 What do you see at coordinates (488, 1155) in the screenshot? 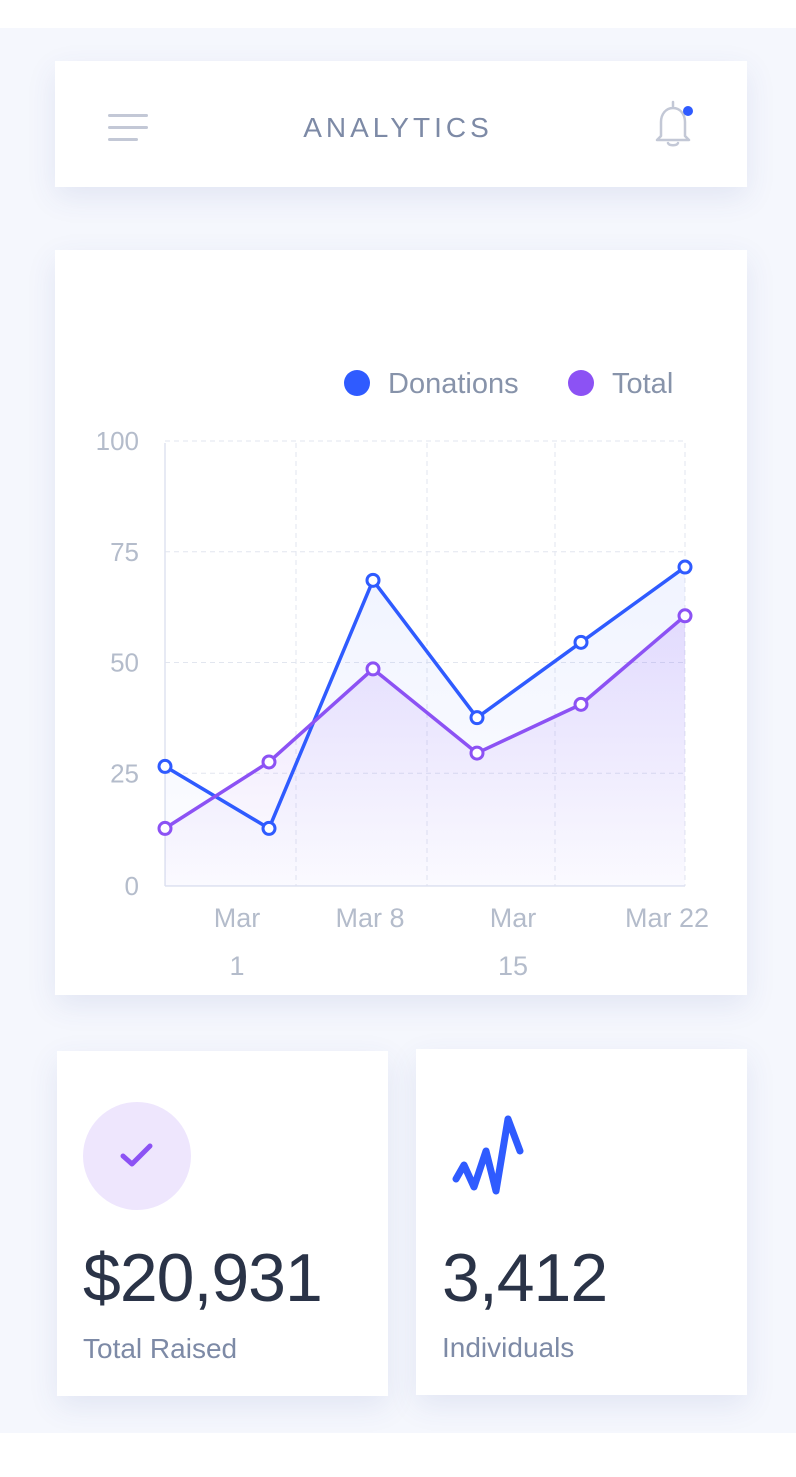
I see `pulse-icon` at bounding box center [488, 1155].